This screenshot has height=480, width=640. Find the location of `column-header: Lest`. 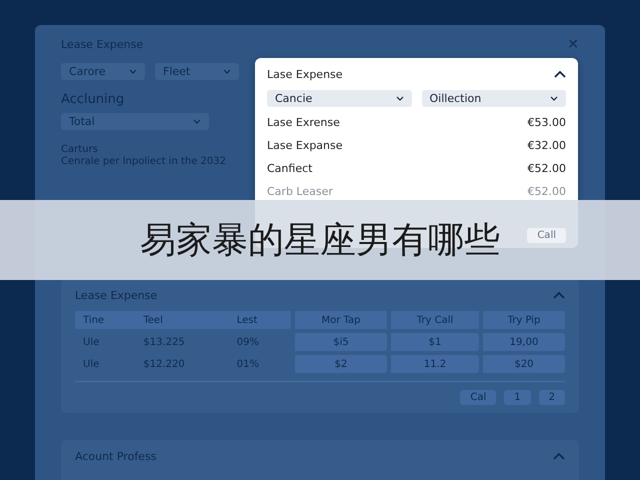

column-header: Lest is located at coordinates (259, 320).